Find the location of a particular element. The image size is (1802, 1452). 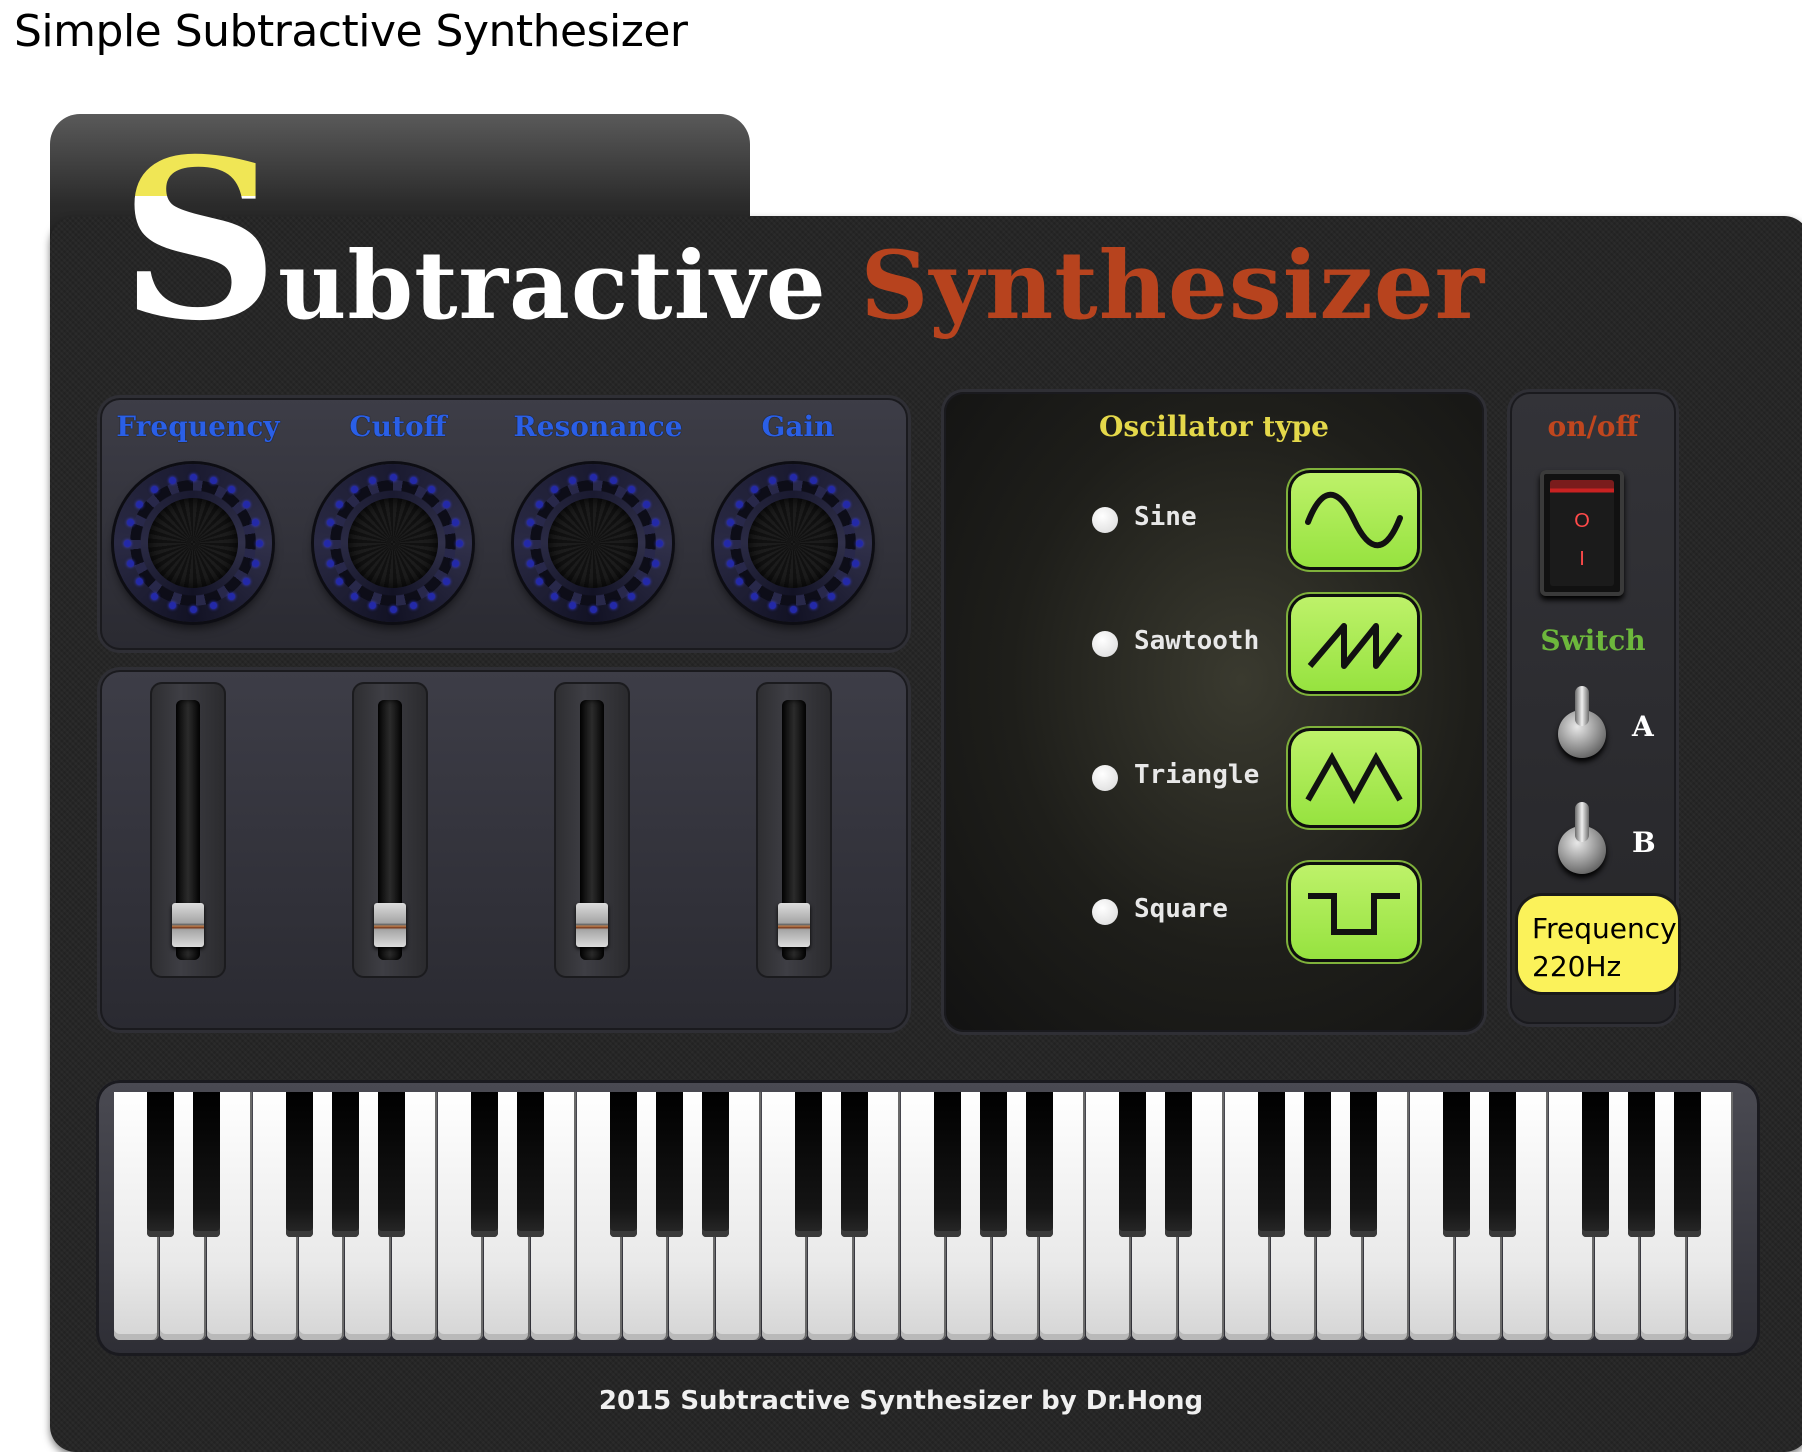

slider-panel is located at coordinates (504, 850).